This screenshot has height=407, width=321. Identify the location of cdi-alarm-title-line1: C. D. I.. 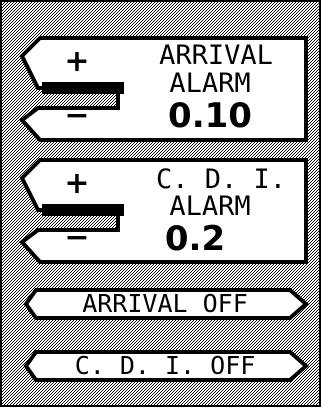
(221, 179).